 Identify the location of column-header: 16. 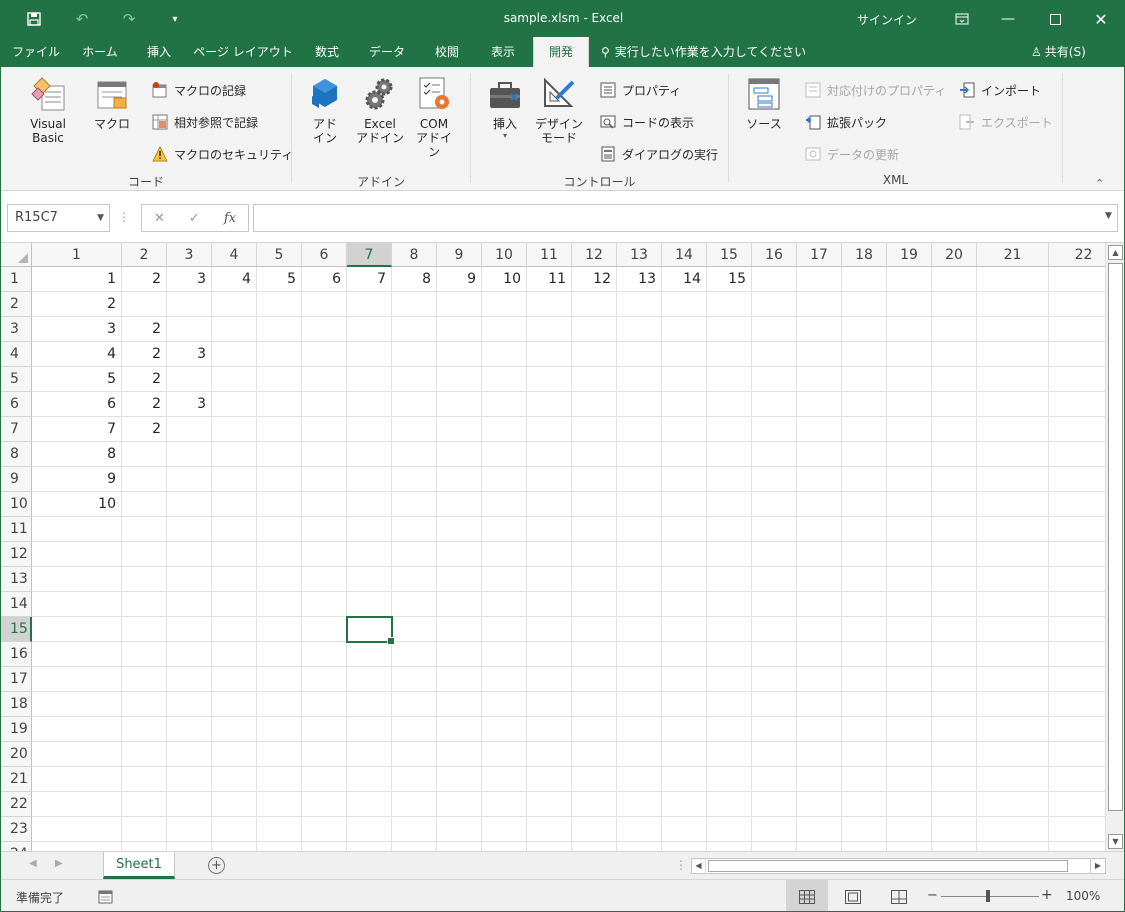
(774, 255).